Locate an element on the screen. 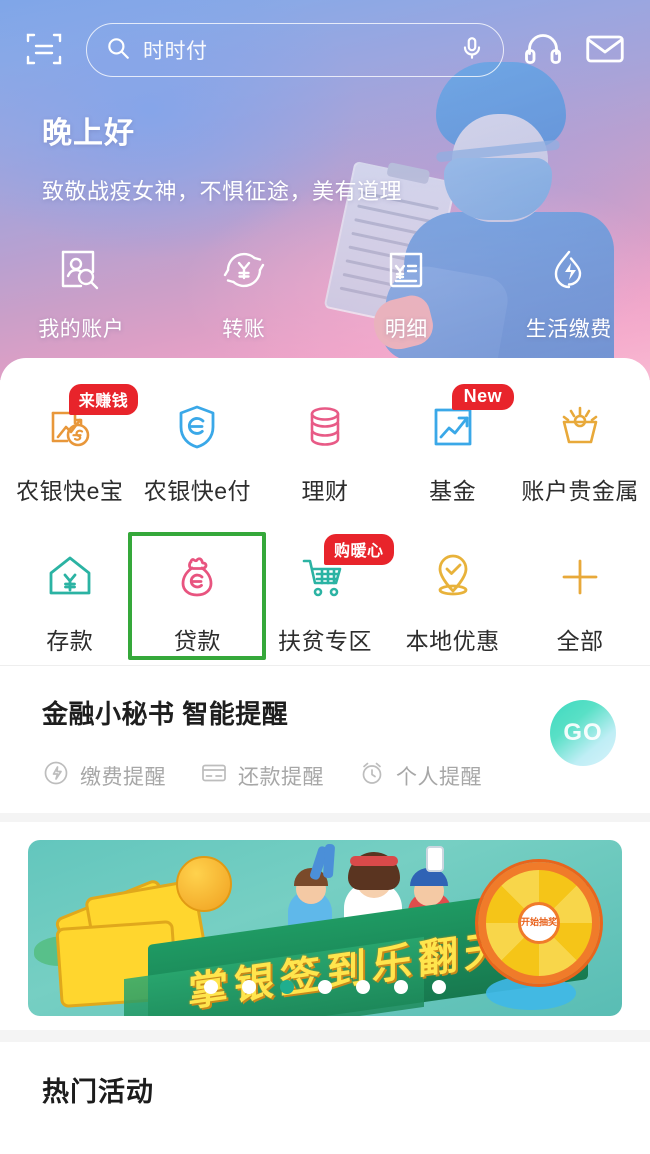 This screenshot has width=650, height=1154. grid-item-kuai-e-fu: 农银快e付 is located at coordinates (198, 448).